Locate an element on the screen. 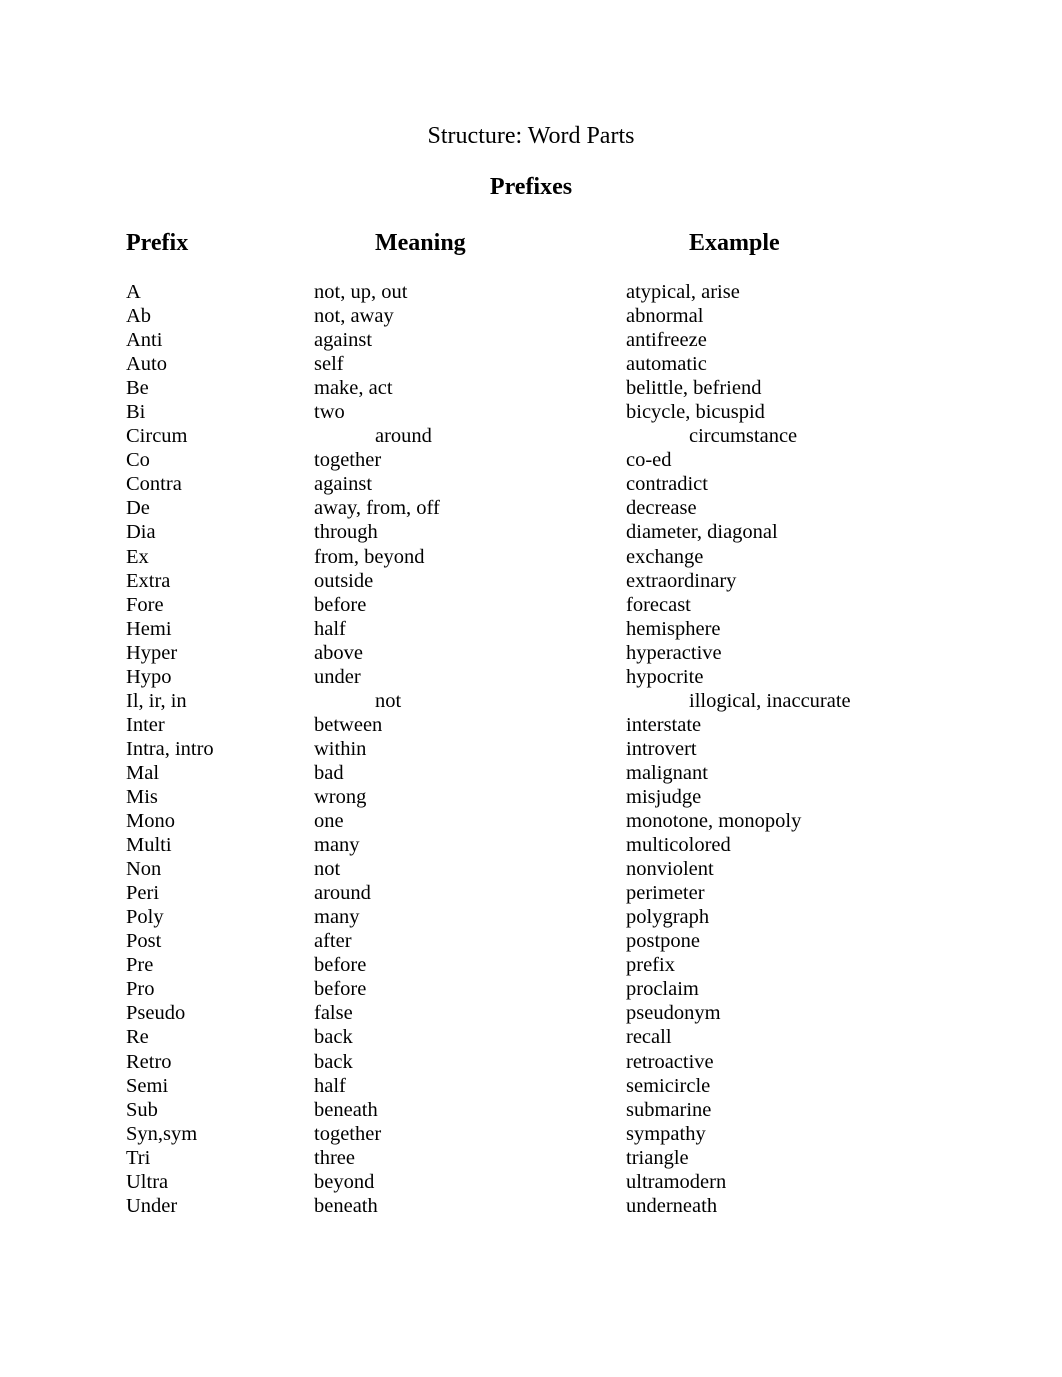 The width and height of the screenshot is (1062, 1377). example-cell: introvert is located at coordinates (661, 748).